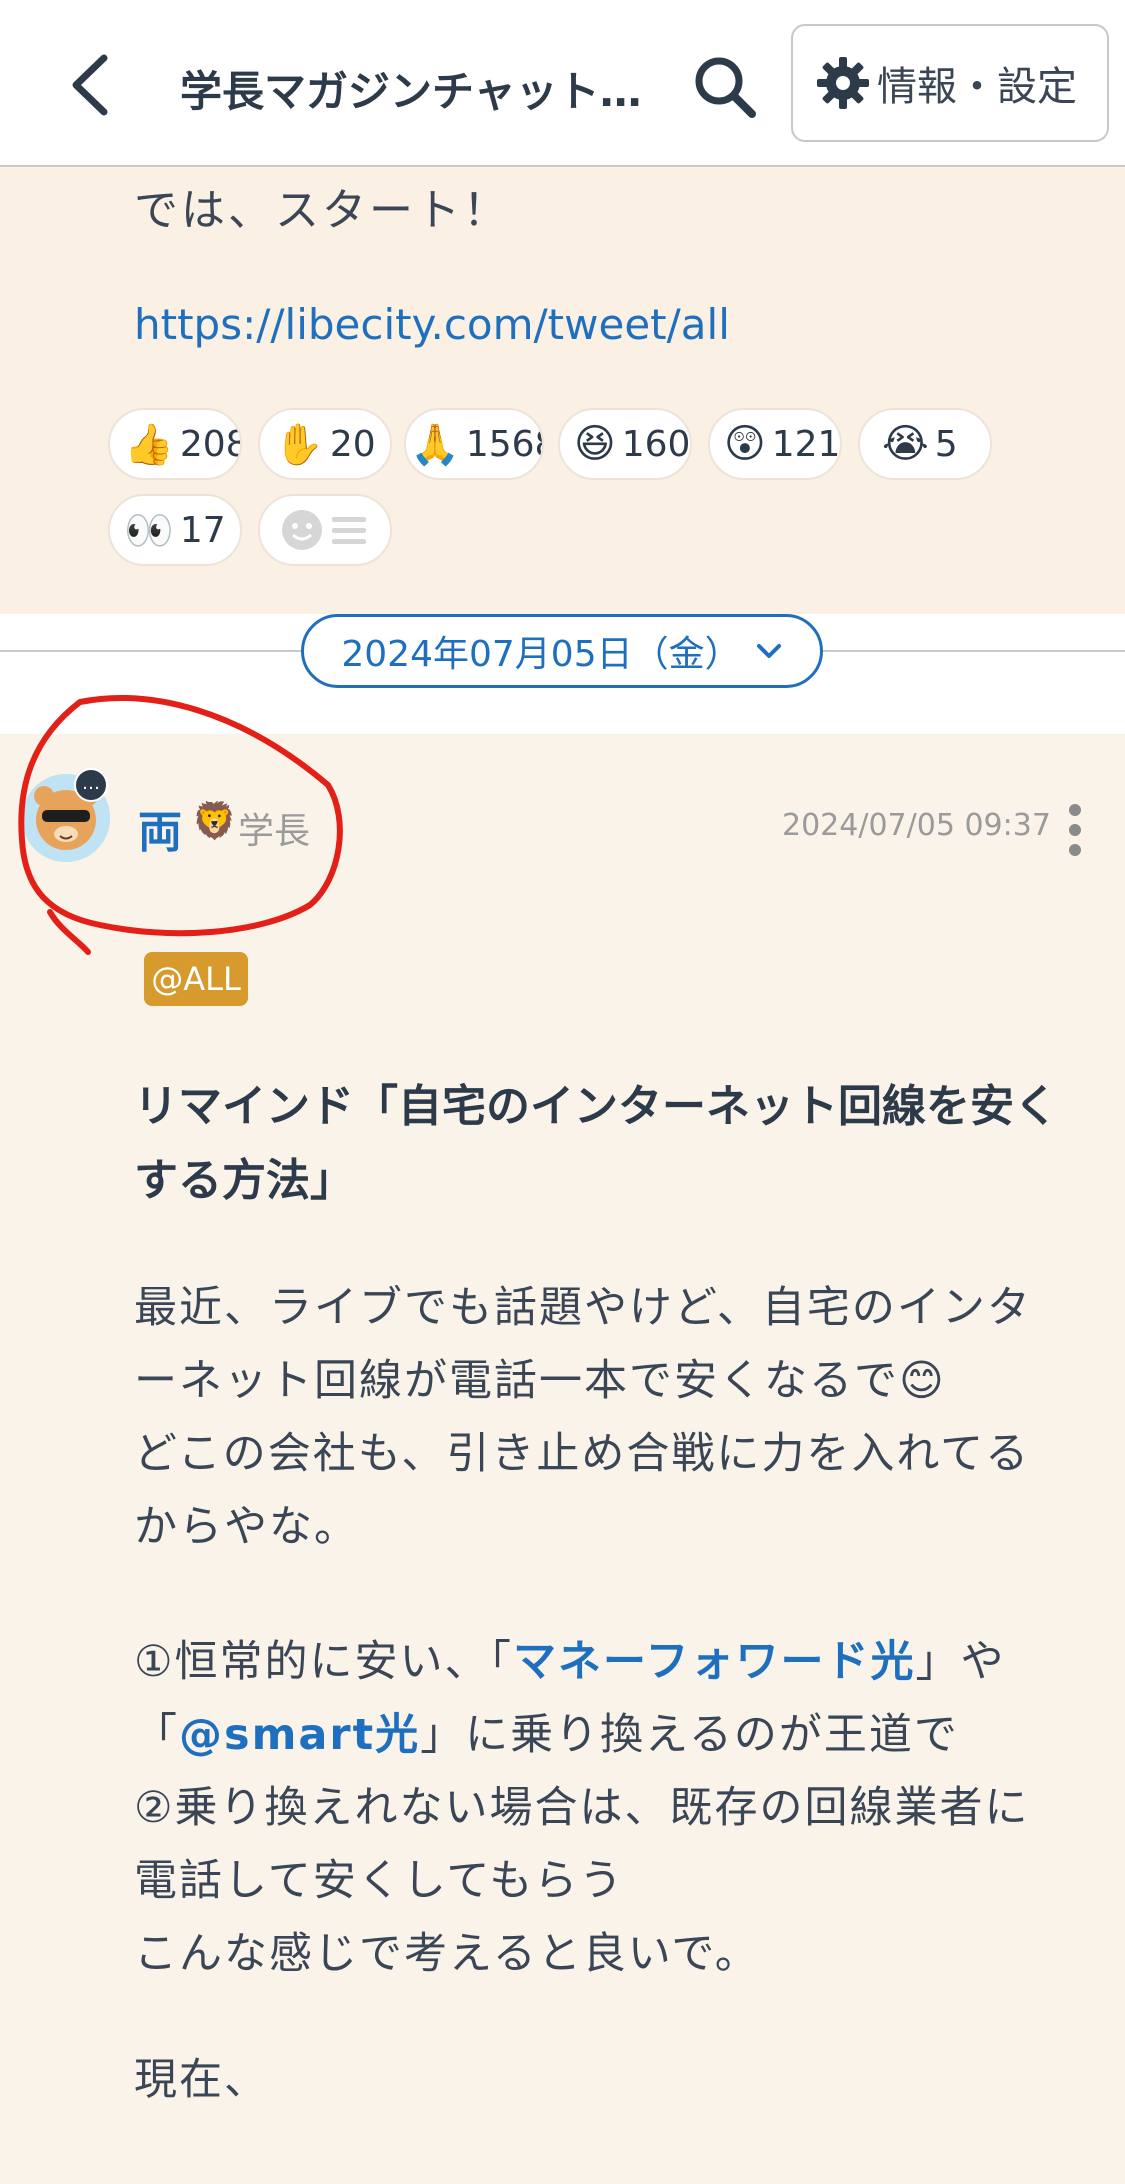  Describe the element at coordinates (843, 83) in the screenshot. I see `gear-icon` at that location.